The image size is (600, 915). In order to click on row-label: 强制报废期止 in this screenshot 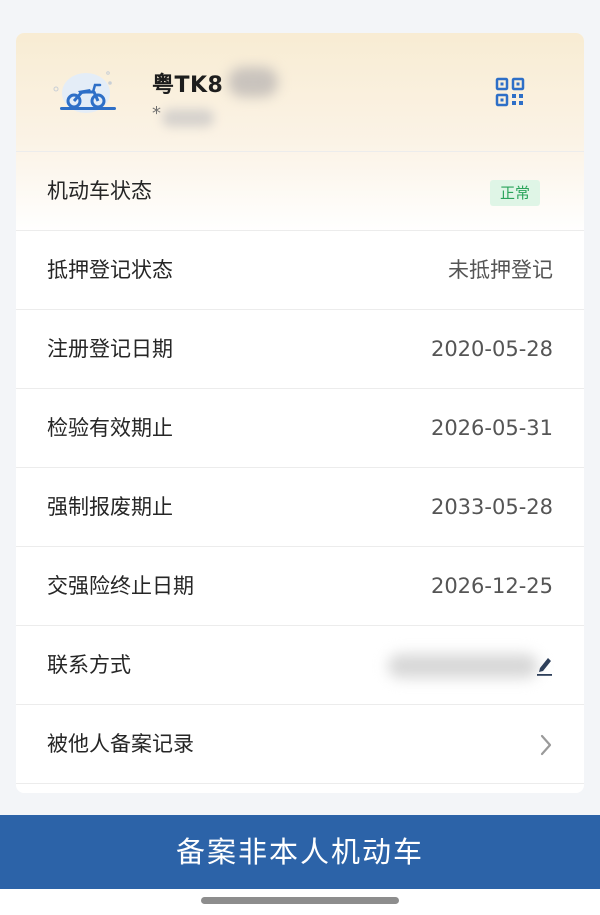, I will do `click(110, 507)`.